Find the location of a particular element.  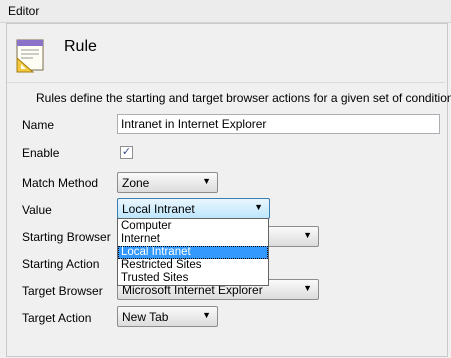

name-label: Name is located at coordinates (38, 125).